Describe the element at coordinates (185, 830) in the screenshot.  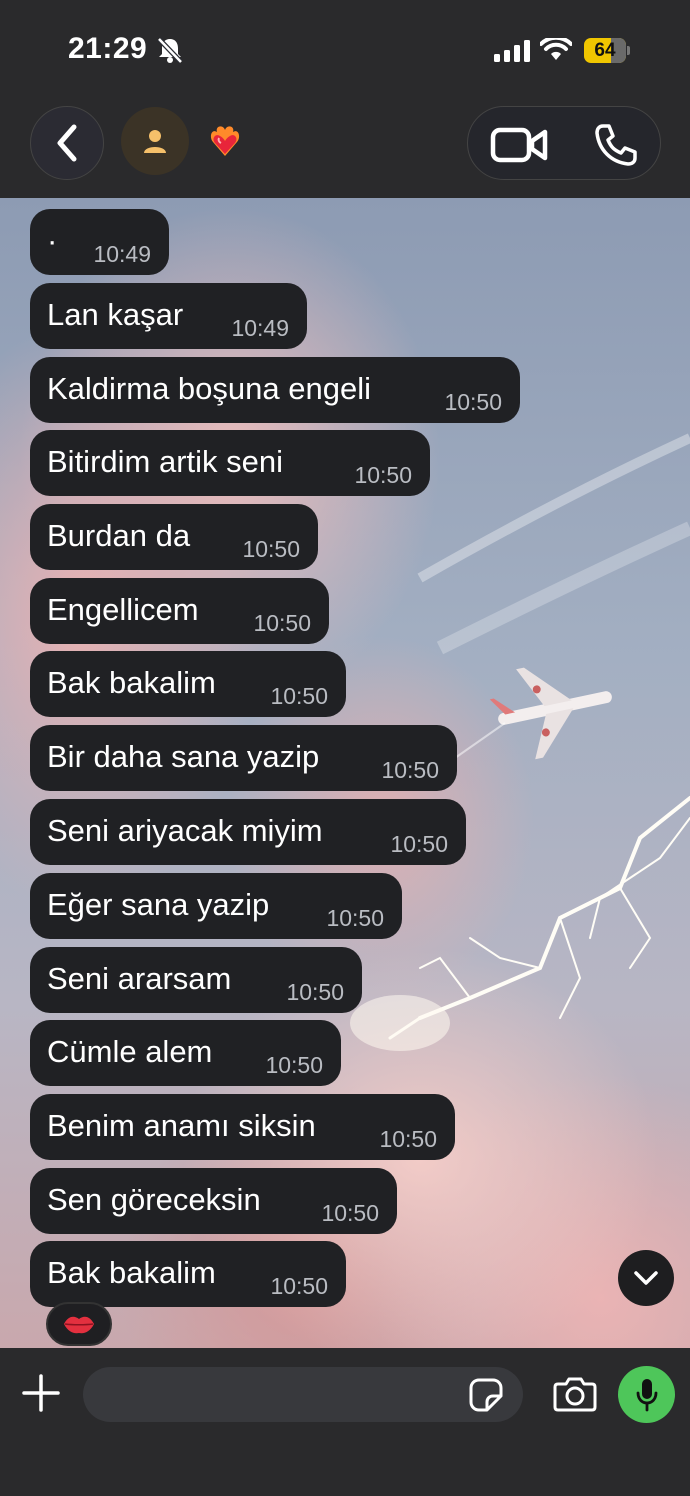
I see `message-text: Seni ariyacak miyim` at that location.